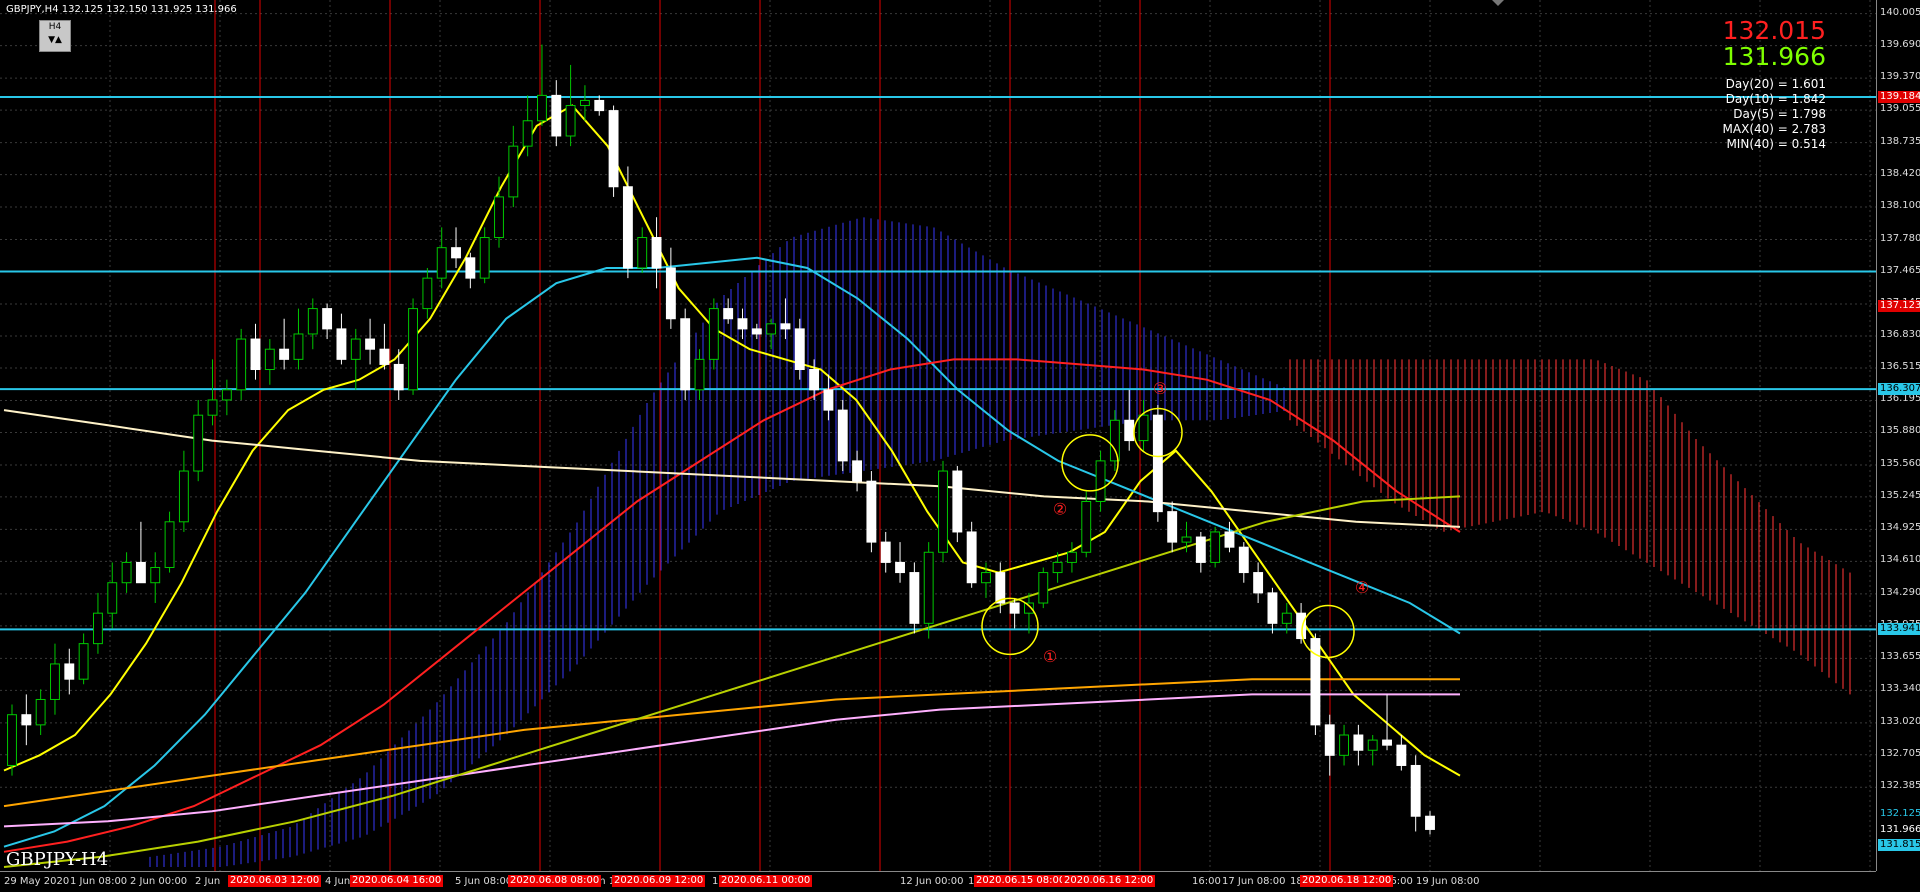 This screenshot has width=1920, height=892. I want to click on timeframe-arrows-icon: ▼▲, so click(55, 40).